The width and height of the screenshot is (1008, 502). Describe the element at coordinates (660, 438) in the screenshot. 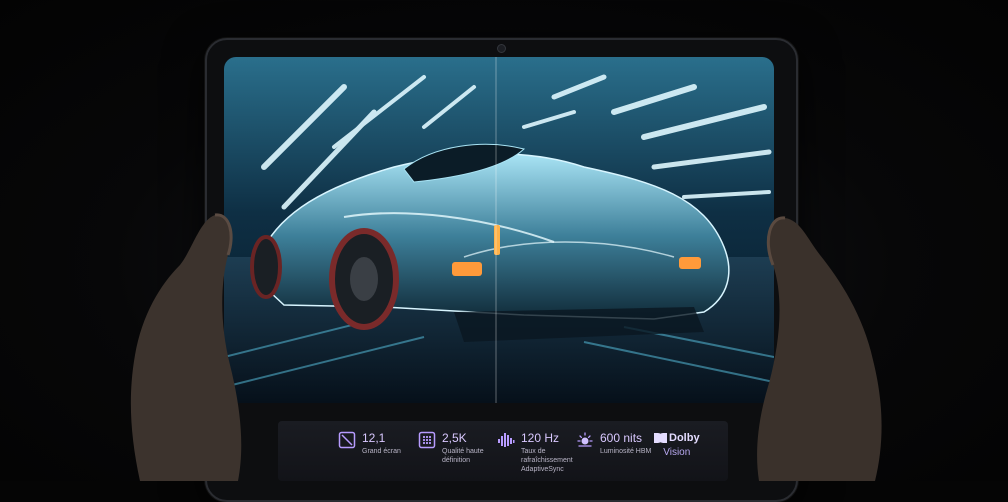

I see `dolby-icon` at that location.